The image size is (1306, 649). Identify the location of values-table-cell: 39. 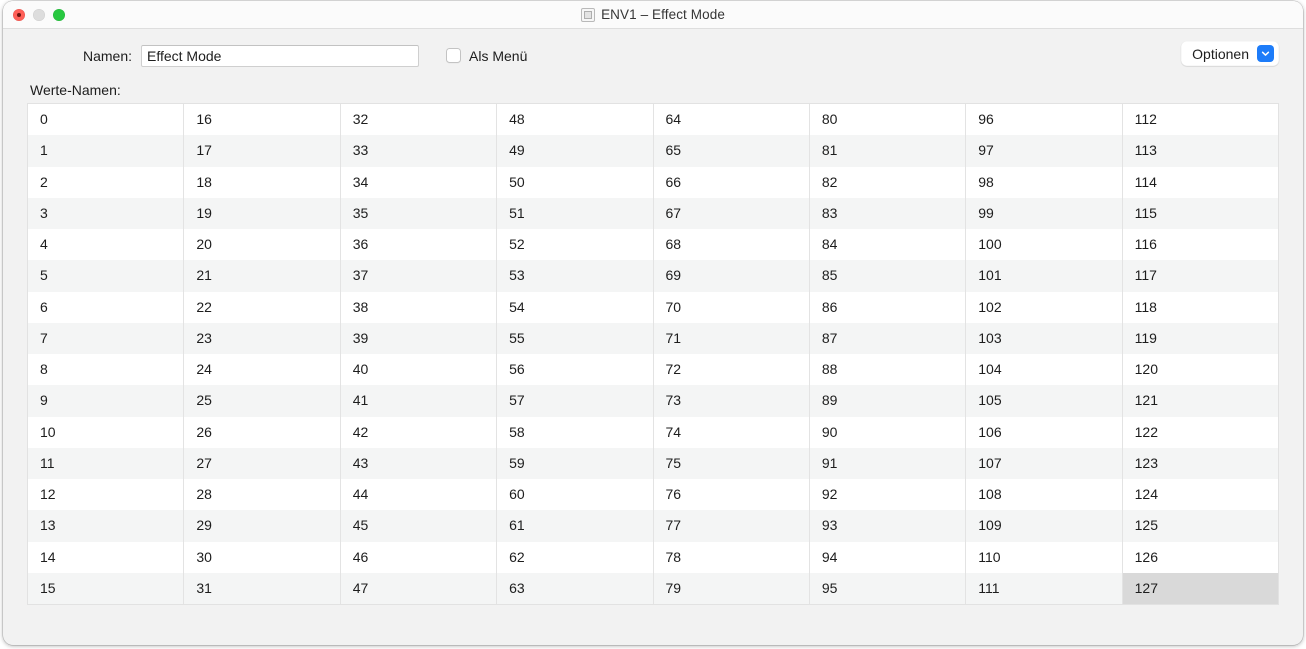
(418, 338).